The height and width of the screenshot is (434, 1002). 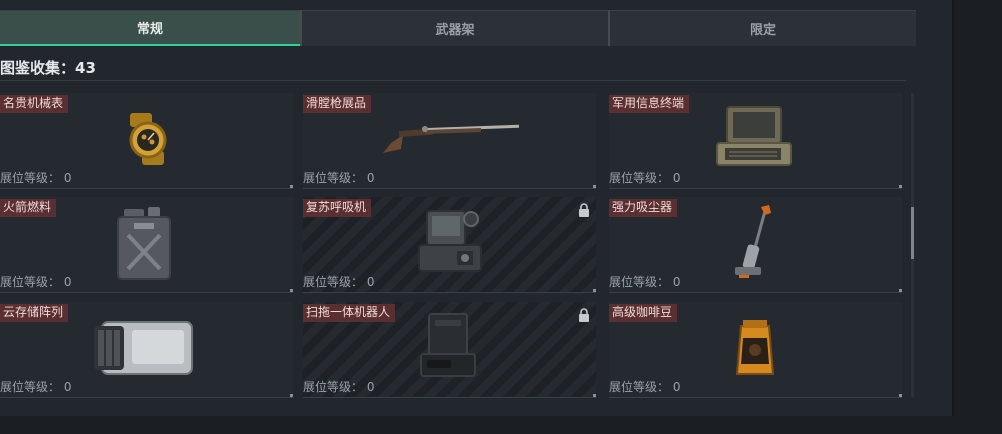 I want to click on item-card: 复苏呼吸机 展位等级： 0, so click(x=449, y=245).